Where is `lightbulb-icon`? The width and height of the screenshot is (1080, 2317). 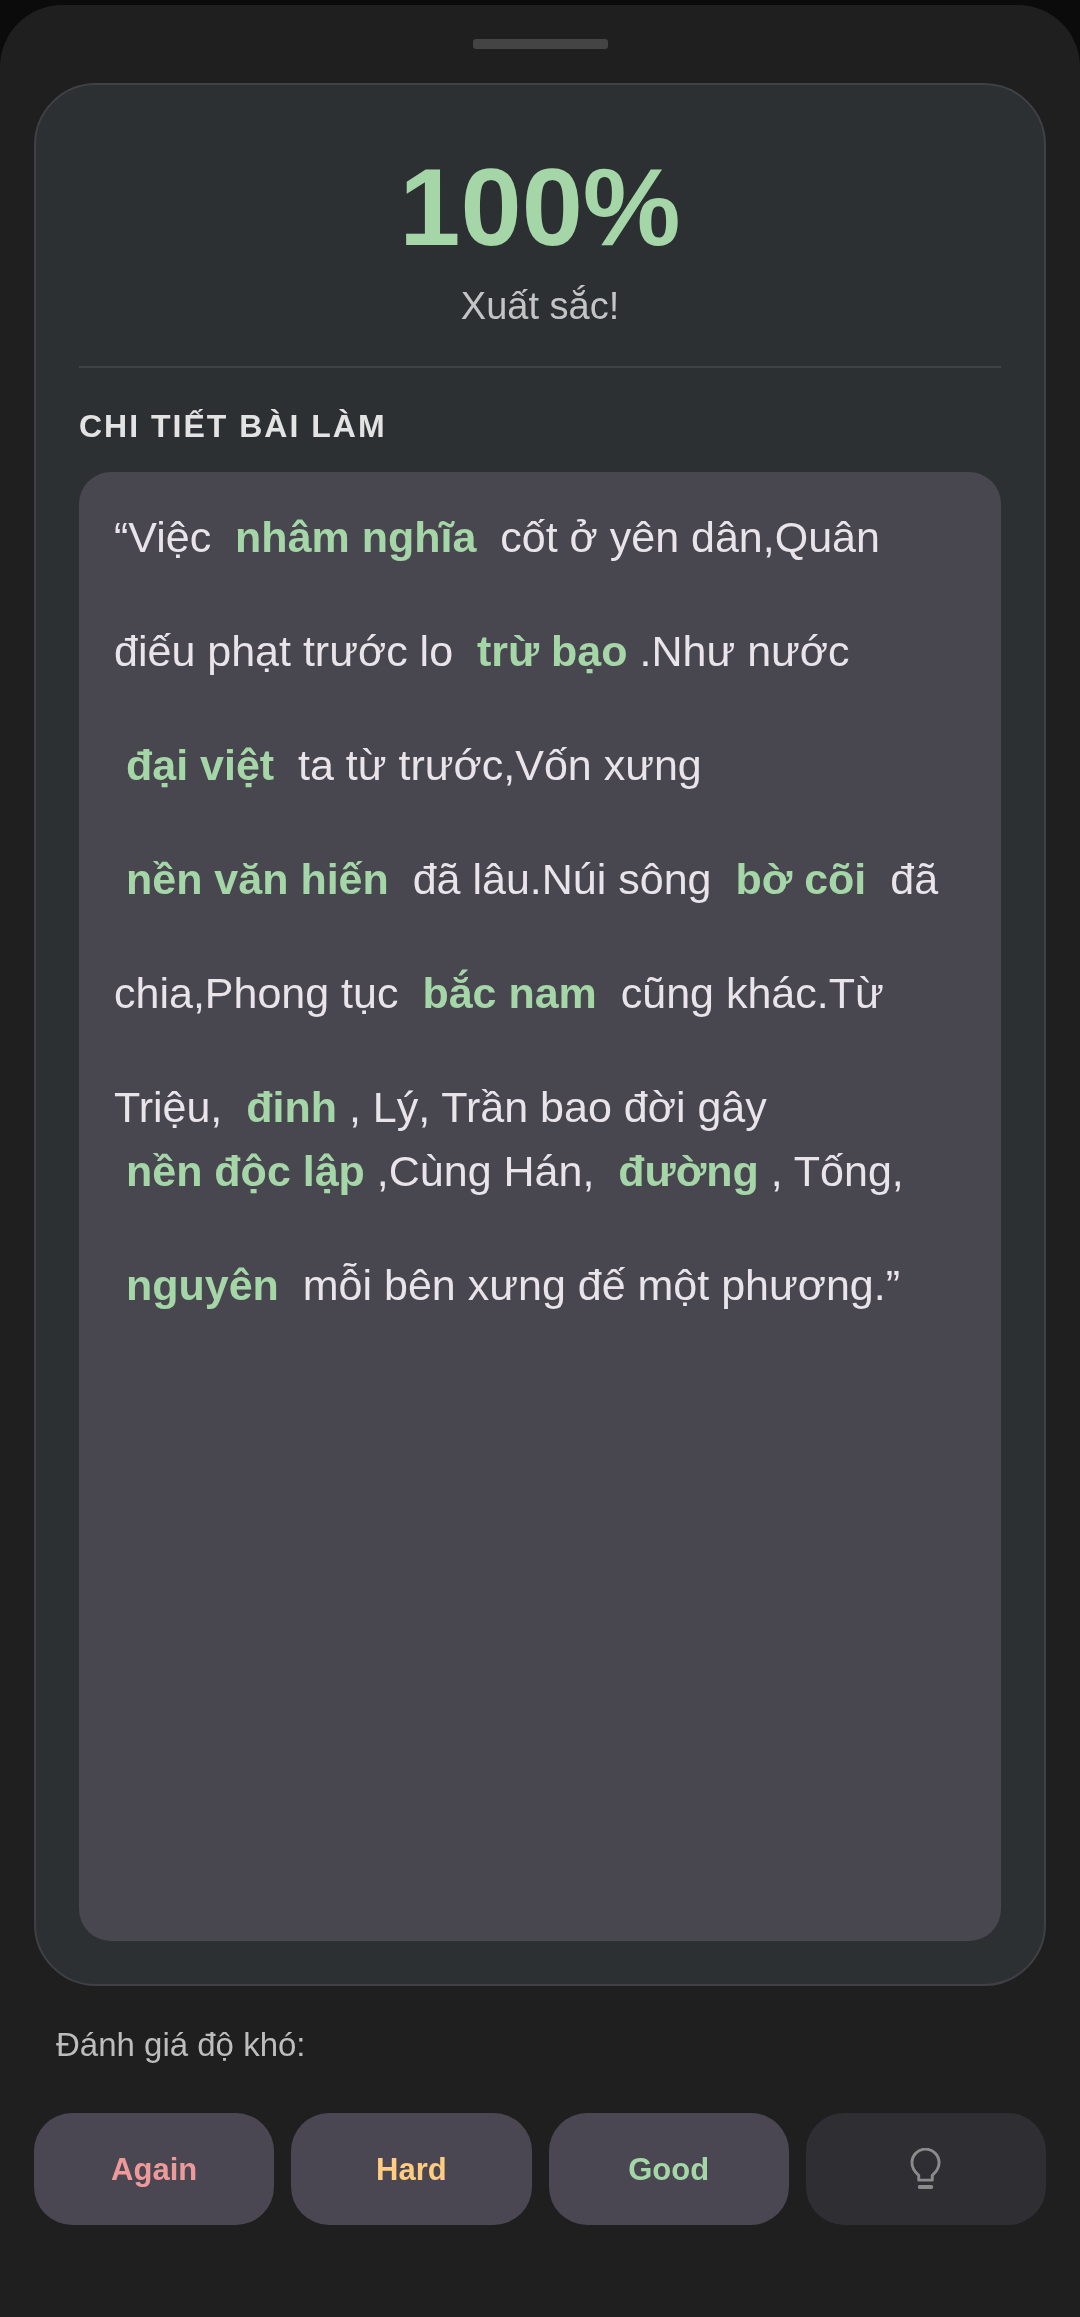 lightbulb-icon is located at coordinates (926, 2169).